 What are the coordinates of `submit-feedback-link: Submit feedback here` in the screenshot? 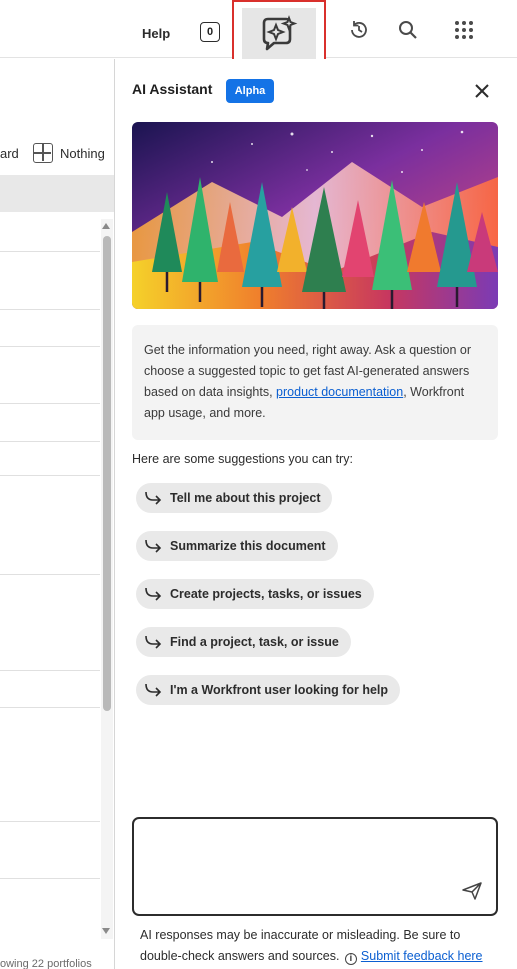 It's located at (422, 956).